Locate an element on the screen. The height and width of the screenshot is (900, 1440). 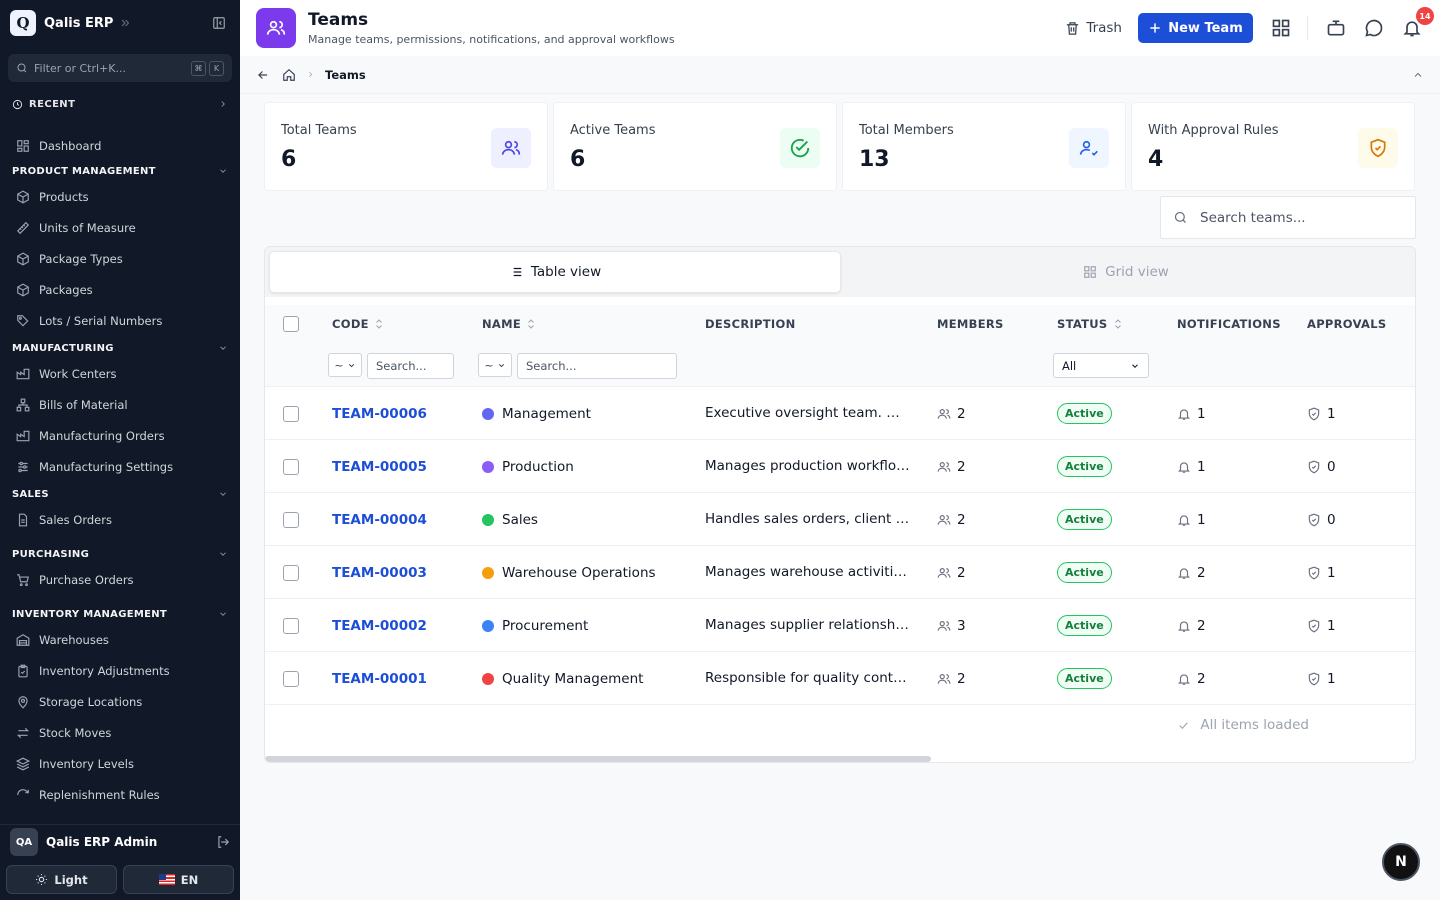
sidebar-item-bills-of-material: Bills of Material is located at coordinates (120, 404).